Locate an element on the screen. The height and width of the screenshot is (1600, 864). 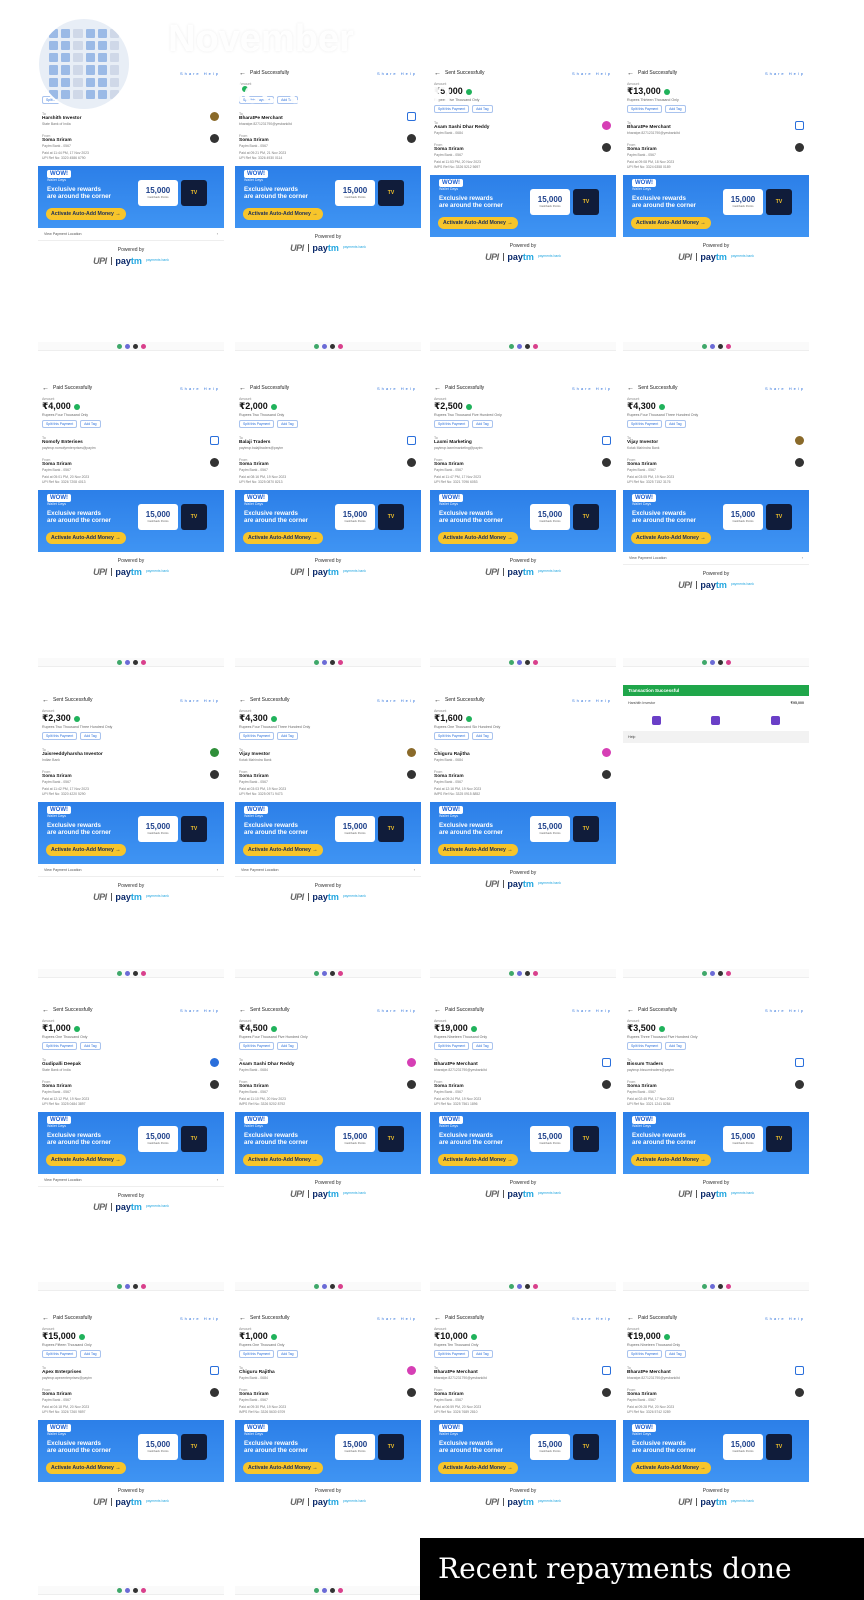
check-balance-icon is located at coordinates (716, 720).